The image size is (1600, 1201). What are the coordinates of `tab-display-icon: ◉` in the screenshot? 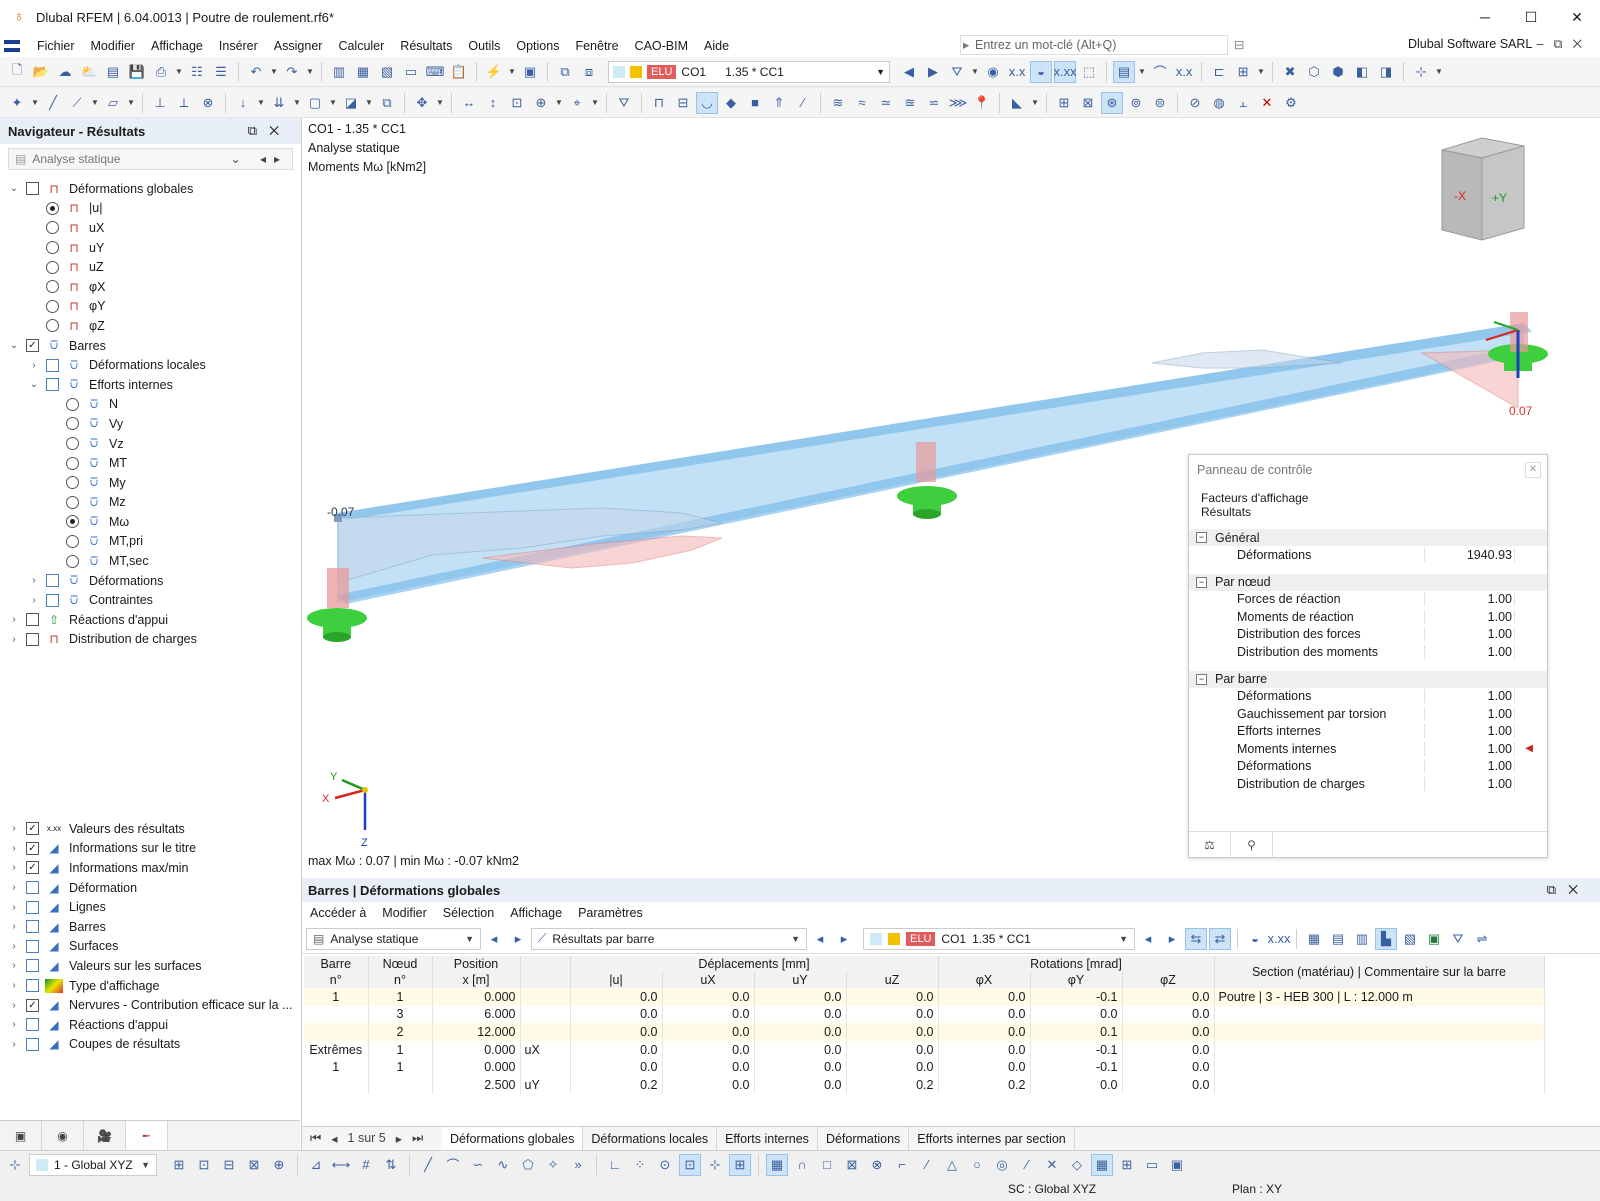 It's located at (63, 1136).